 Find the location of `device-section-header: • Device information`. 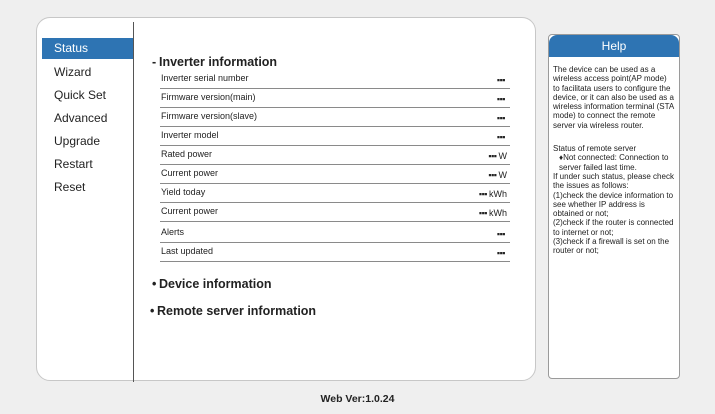

device-section-header: • Device information is located at coordinates (212, 284).